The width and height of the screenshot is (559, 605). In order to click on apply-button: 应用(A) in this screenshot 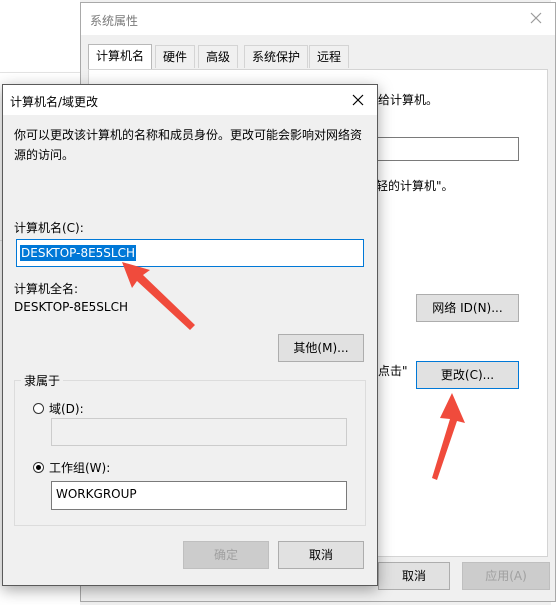, I will do `click(506, 576)`.